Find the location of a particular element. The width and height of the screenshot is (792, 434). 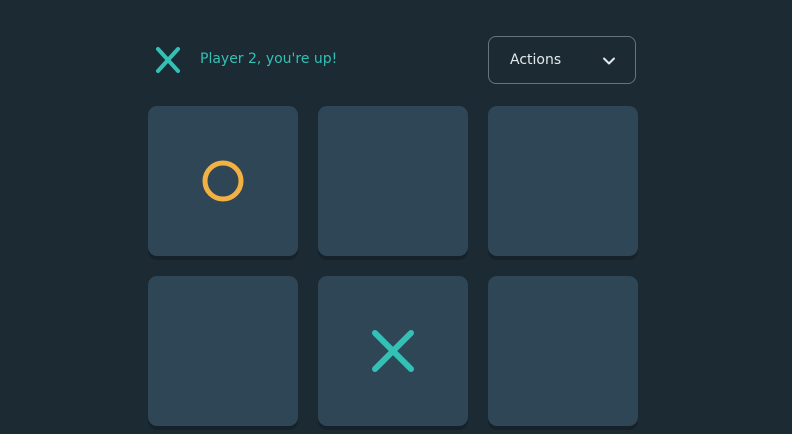

actions-dropdown-button: Actions is located at coordinates (562, 60).